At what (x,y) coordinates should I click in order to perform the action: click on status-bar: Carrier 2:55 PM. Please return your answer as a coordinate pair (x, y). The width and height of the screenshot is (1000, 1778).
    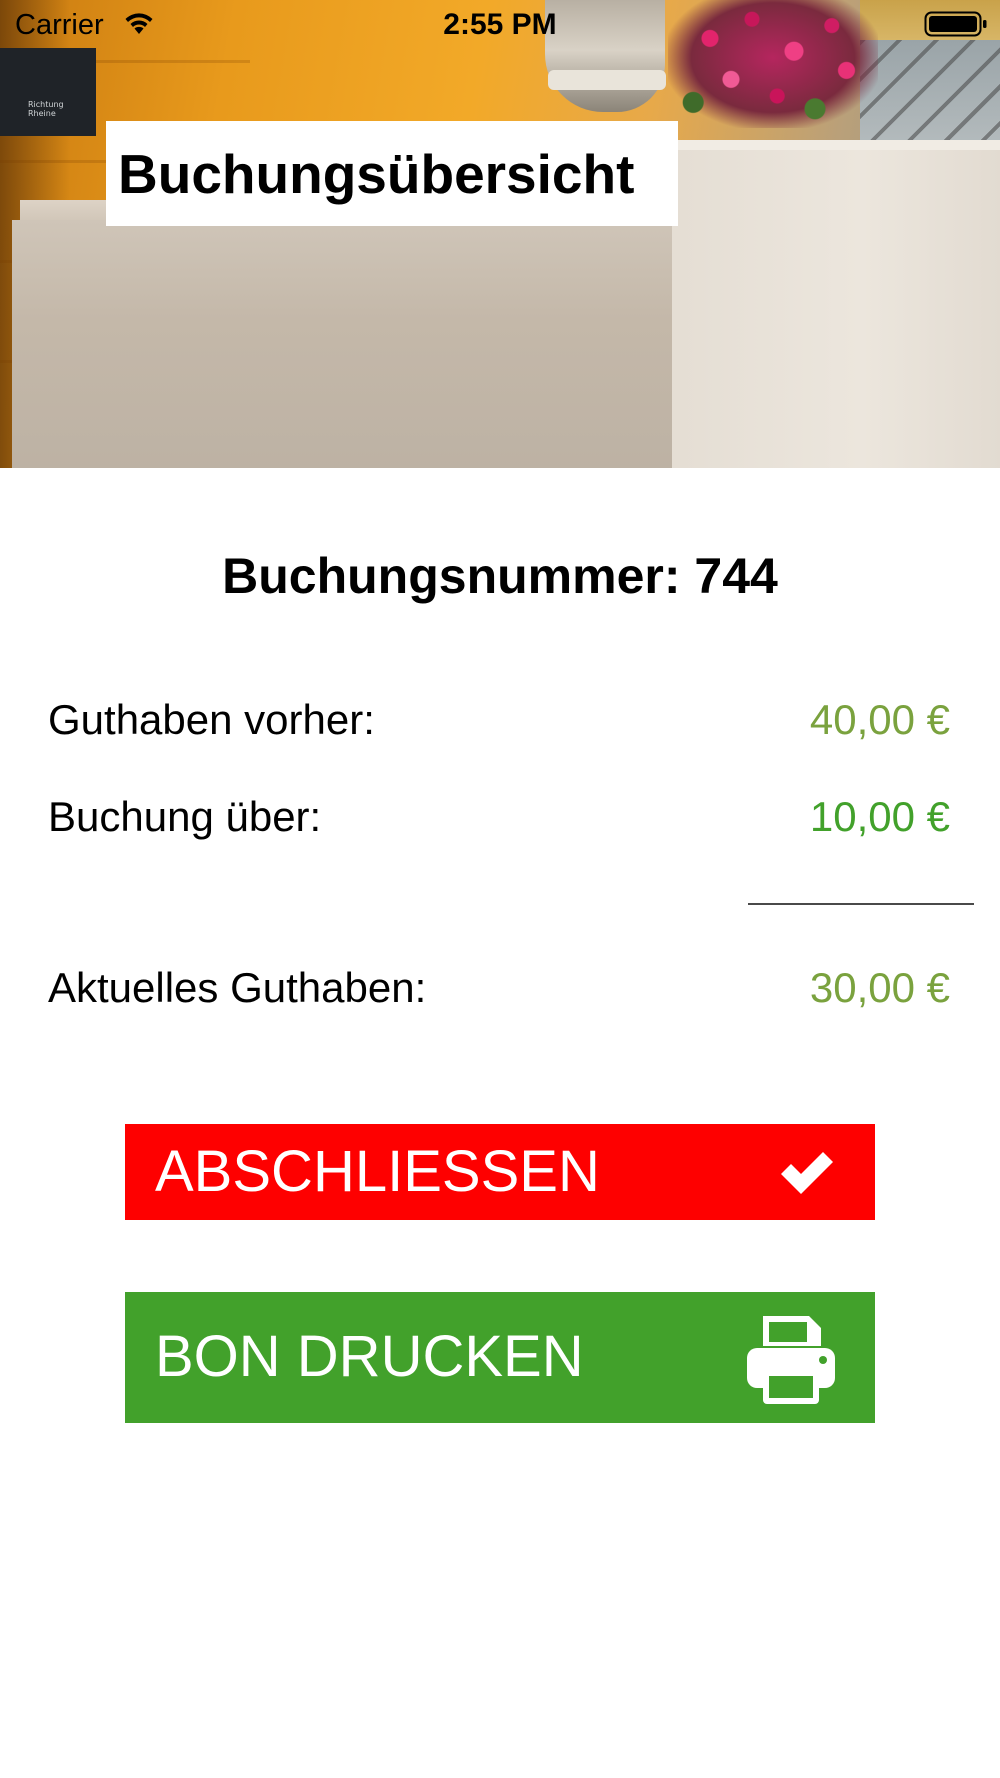
    Looking at the image, I should click on (500, 25).